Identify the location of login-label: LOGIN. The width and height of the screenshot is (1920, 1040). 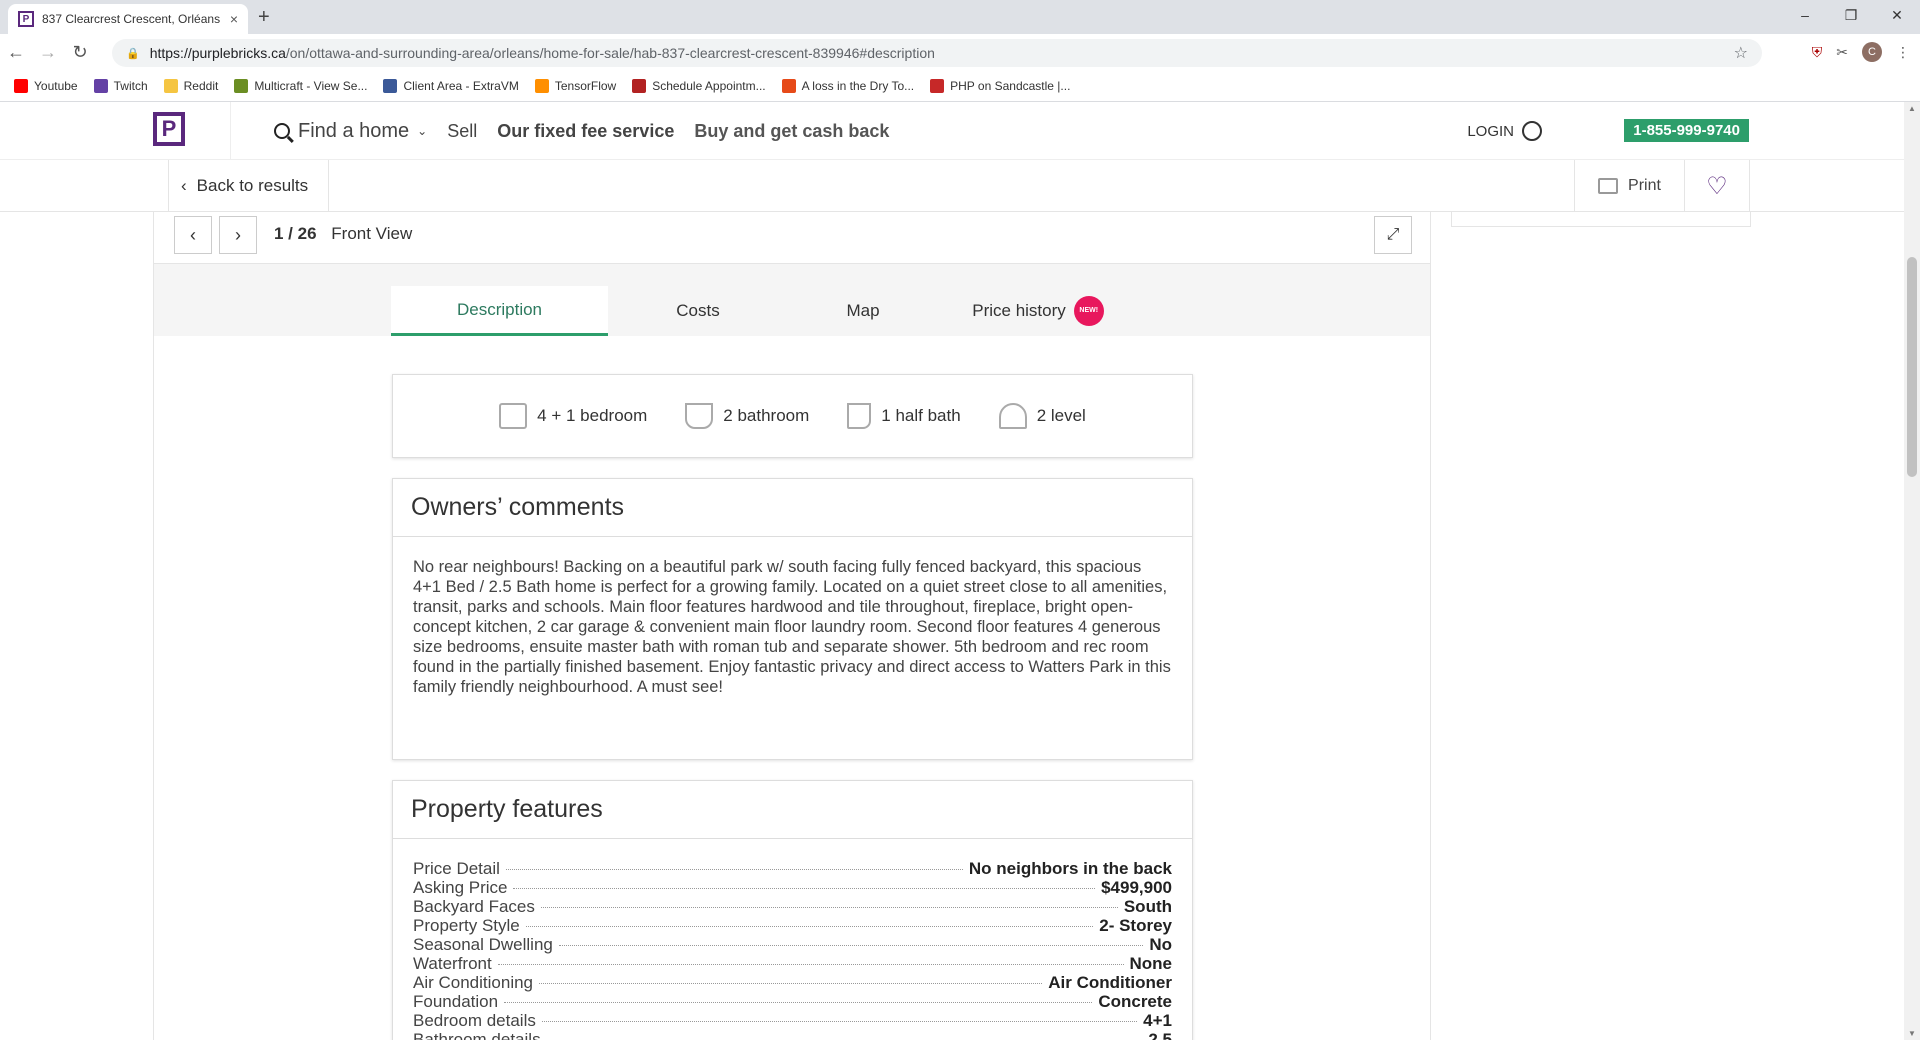
(1490, 131).